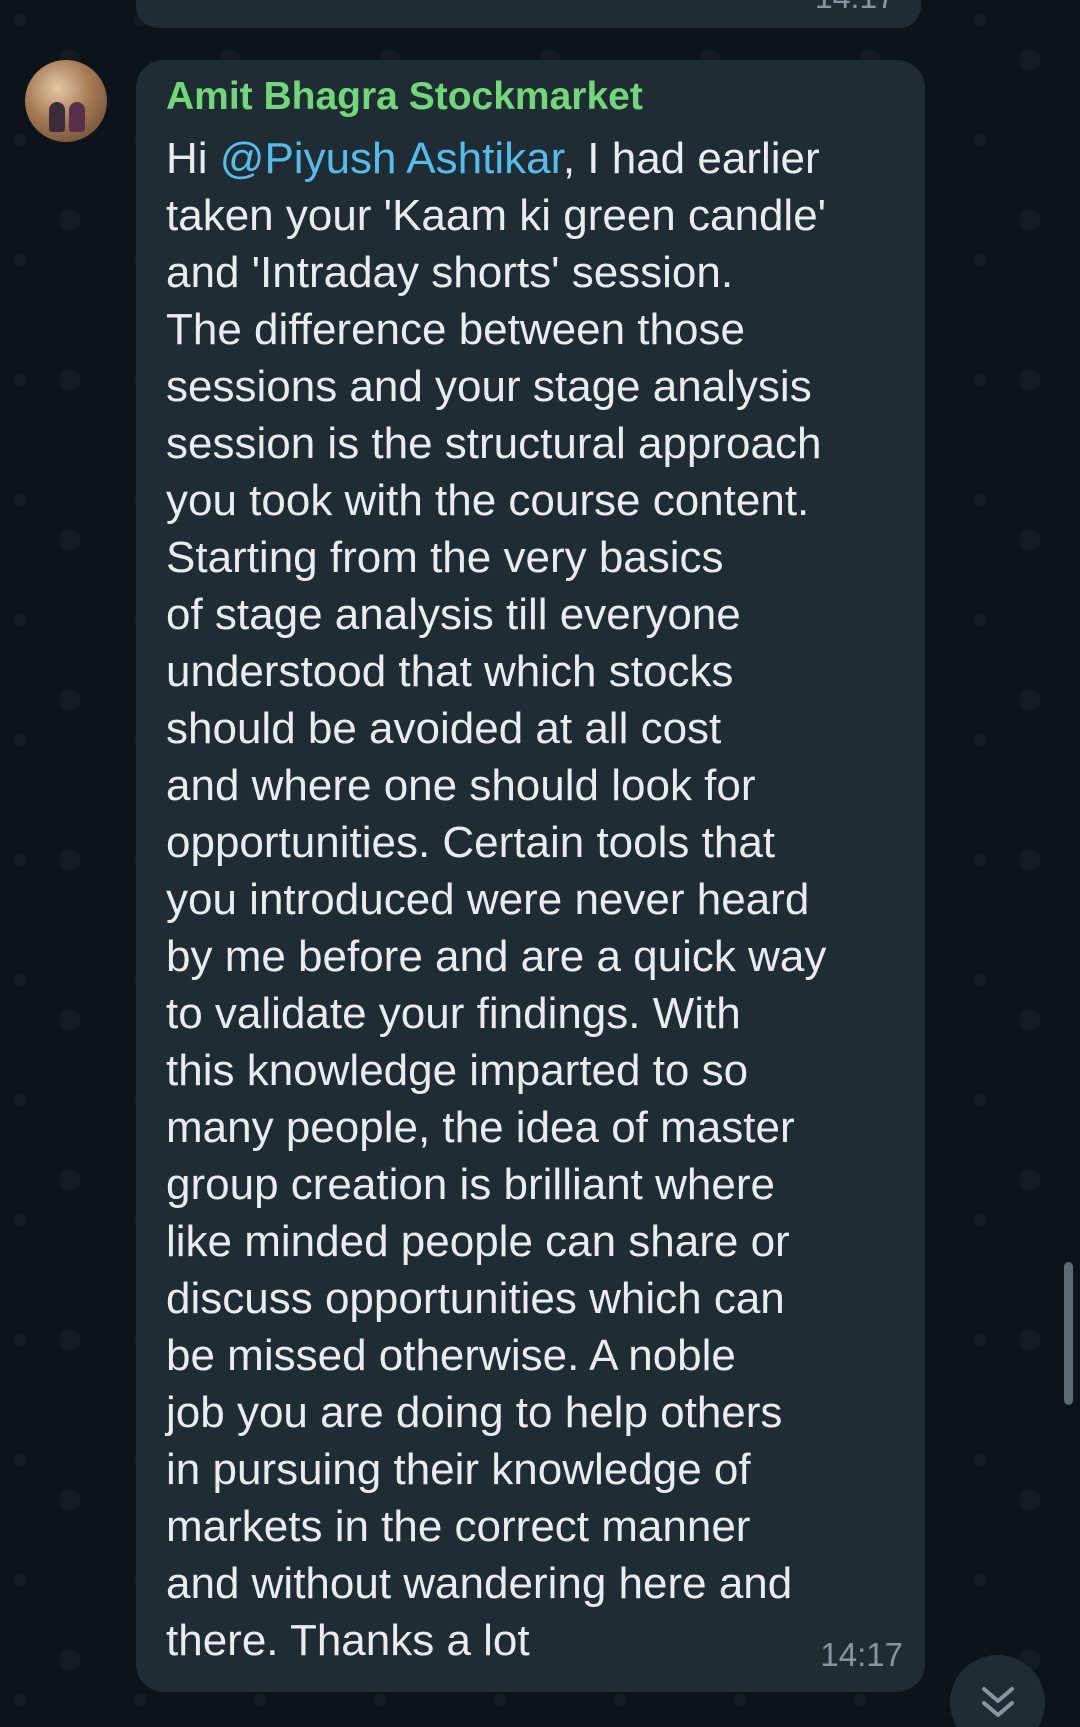 The width and height of the screenshot is (1080, 1727). I want to click on message-line: there. Thanks a lot, so click(348, 1640).